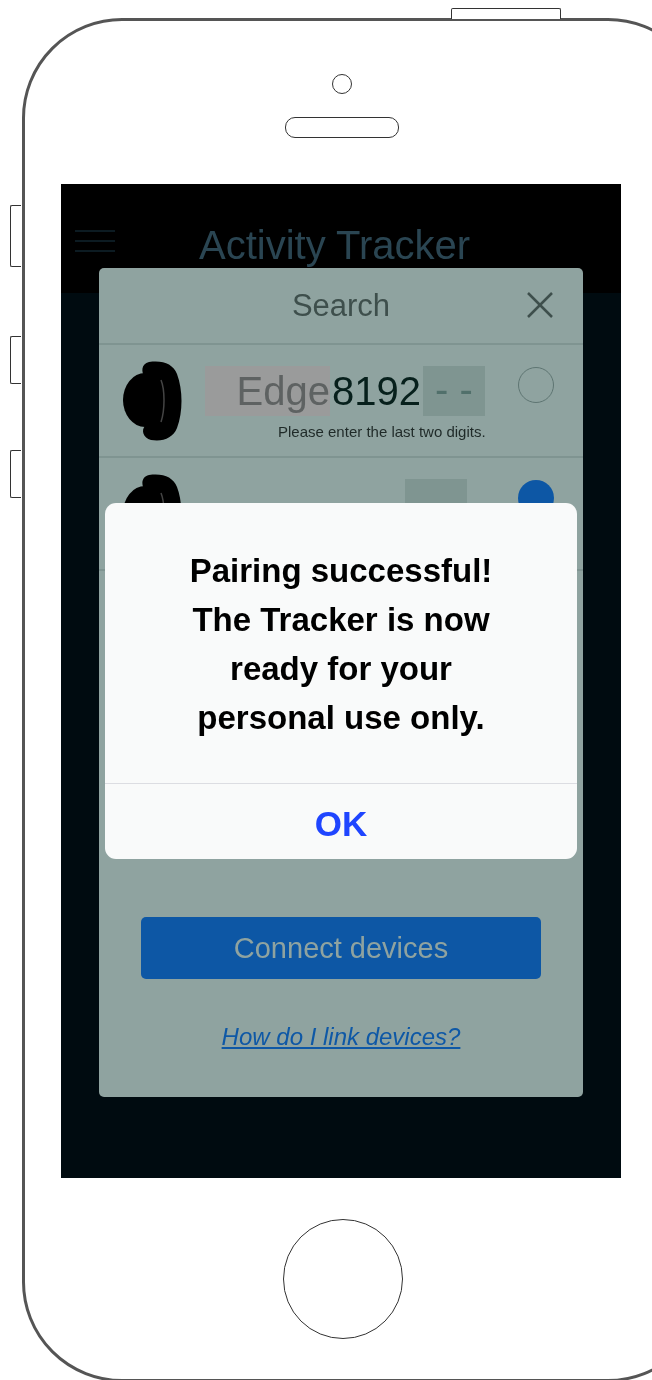 This screenshot has height=1380, width=652. Describe the element at coordinates (341, 644) in the screenshot. I see `alert-message: Pairing successful! The Tracker is now ready for your personal use only.` at that location.